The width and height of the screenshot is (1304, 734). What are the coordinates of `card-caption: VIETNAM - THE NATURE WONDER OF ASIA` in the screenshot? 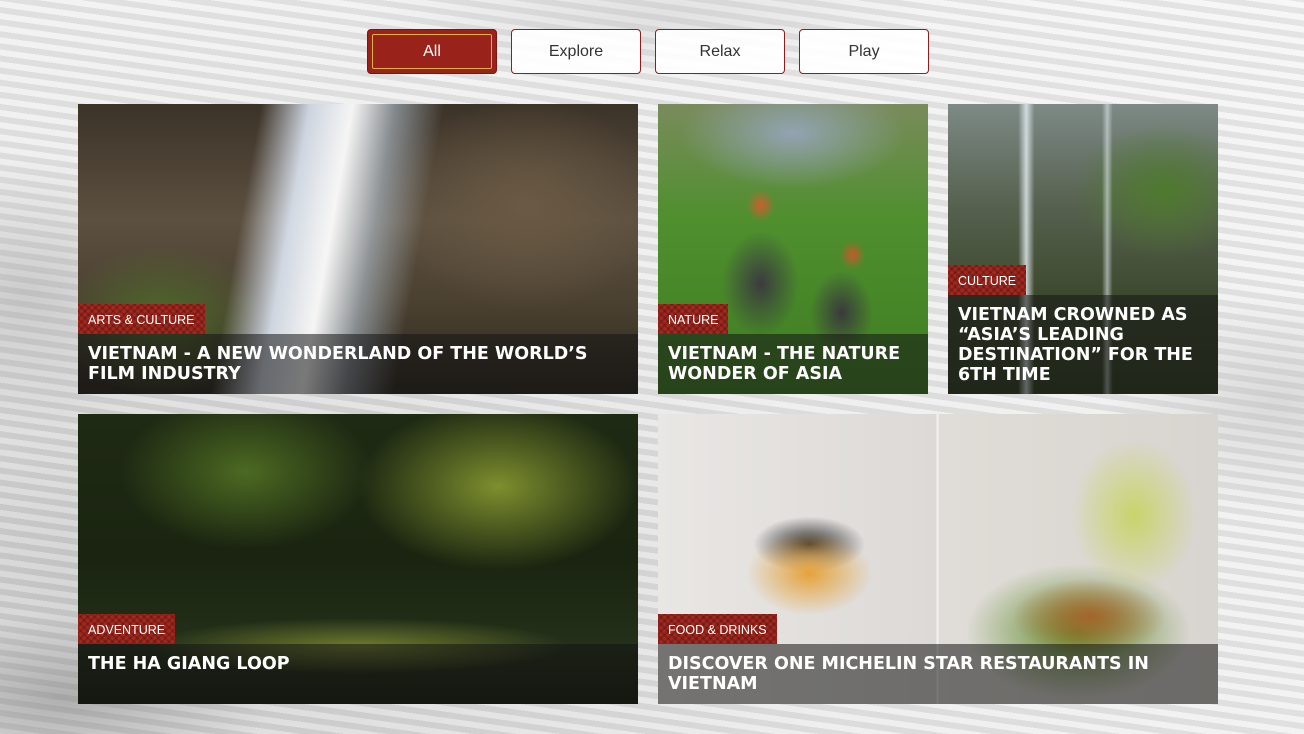 It's located at (793, 364).